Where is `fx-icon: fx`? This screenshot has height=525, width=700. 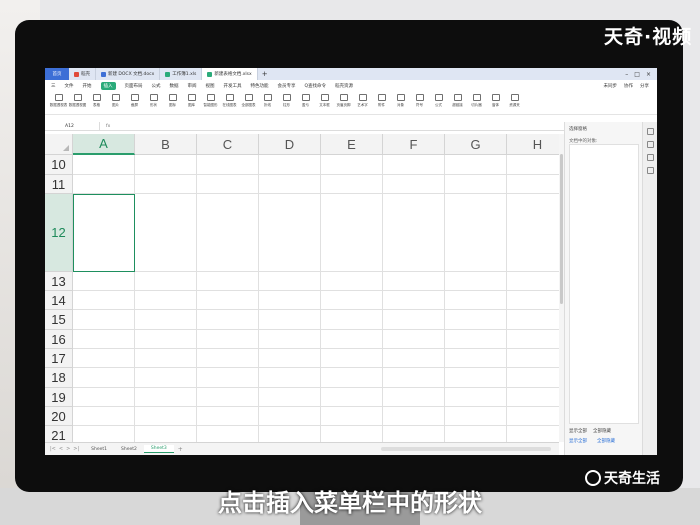
fx-icon: fx is located at coordinates (105, 126).